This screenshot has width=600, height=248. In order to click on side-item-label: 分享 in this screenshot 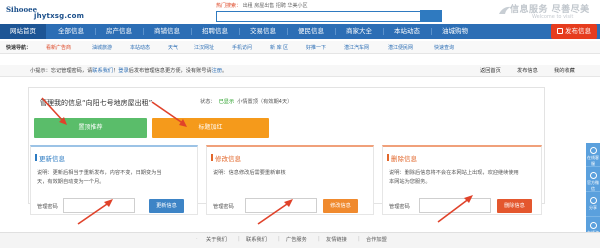, I will do `click(593, 207)`.